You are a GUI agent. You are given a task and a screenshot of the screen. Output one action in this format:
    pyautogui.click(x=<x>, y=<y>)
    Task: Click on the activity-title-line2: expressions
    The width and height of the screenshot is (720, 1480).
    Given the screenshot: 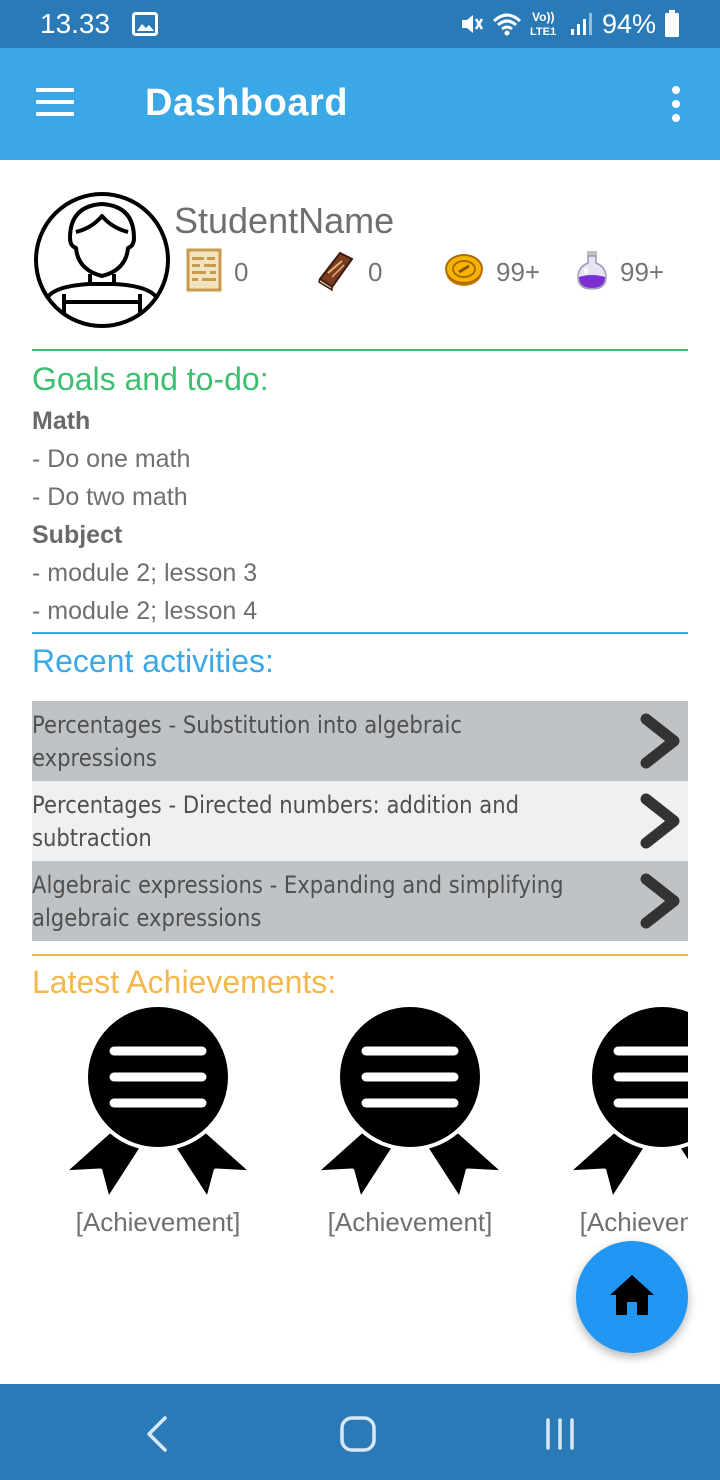 What is the action you would take?
    pyautogui.click(x=94, y=758)
    